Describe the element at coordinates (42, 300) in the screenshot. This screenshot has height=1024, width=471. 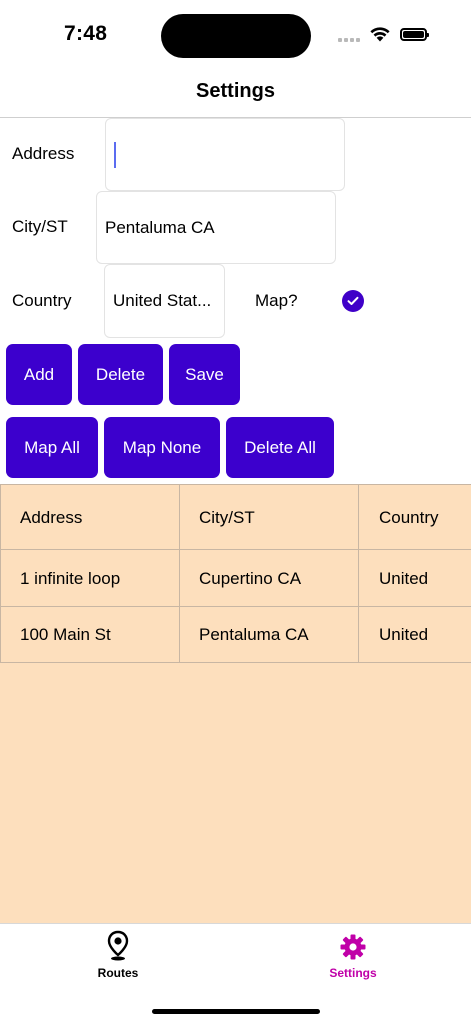
I see `country-label: Country` at that location.